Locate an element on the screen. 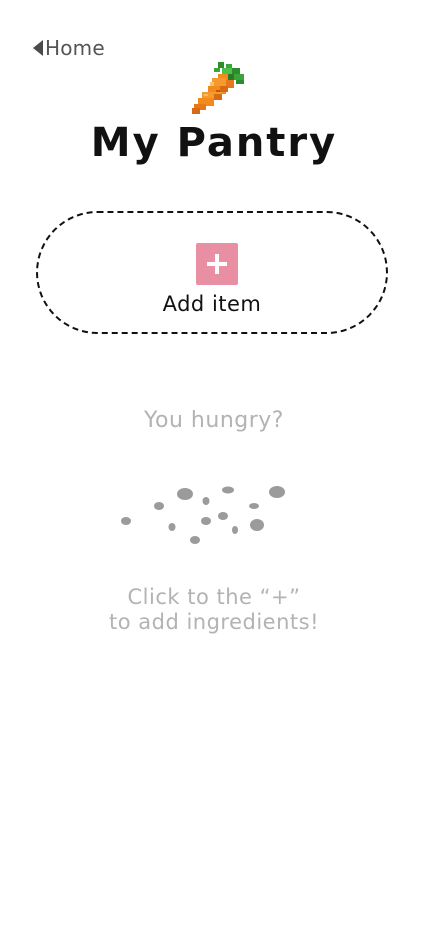  empty-state-hint-line2: to add ingredients! is located at coordinates (213, 622).